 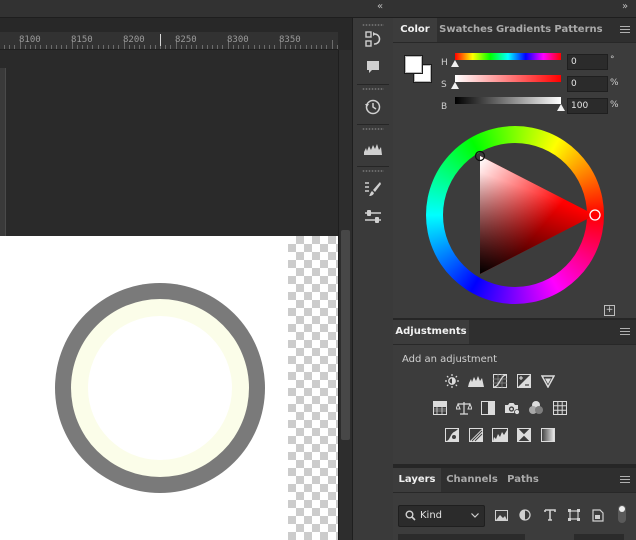 I want to click on posterize-icon, so click(x=476, y=435).